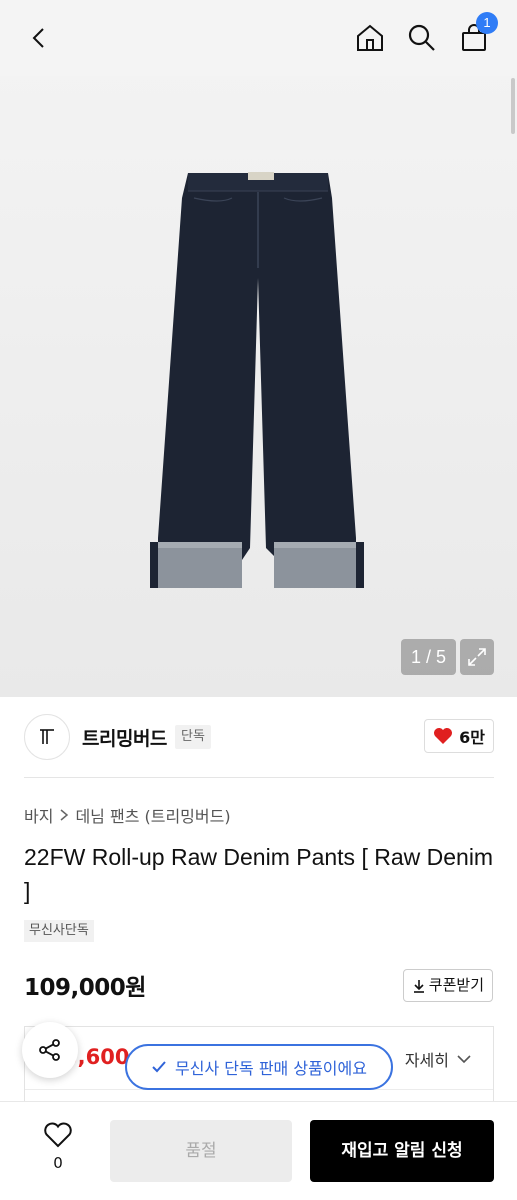 Image resolution: width=517 pixels, height=1200 pixels. Describe the element at coordinates (58, 1163) in the screenshot. I see `wish-count: 0` at that location.